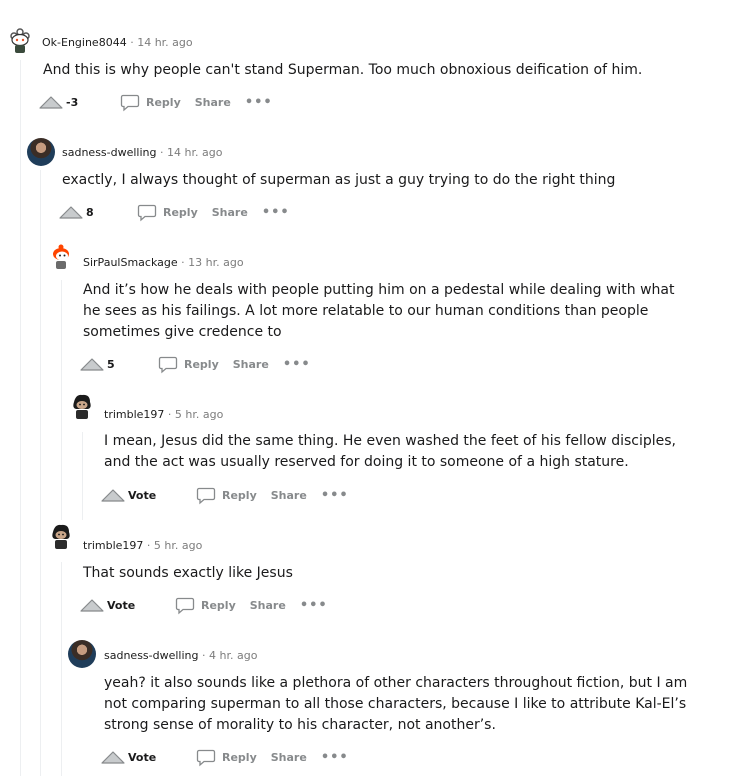  I want to click on vote-score: 5, so click(111, 364).